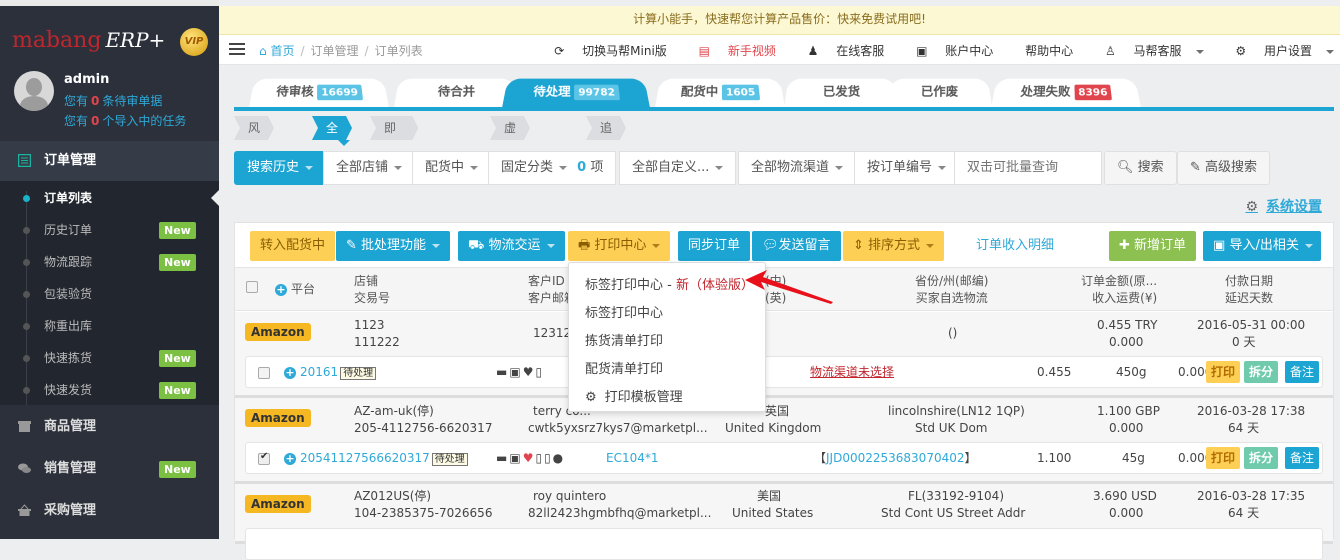 The image size is (1340, 560). What do you see at coordinates (624, 311) in the screenshot?
I see `menu-item-label-print: 标签打印中心` at bounding box center [624, 311].